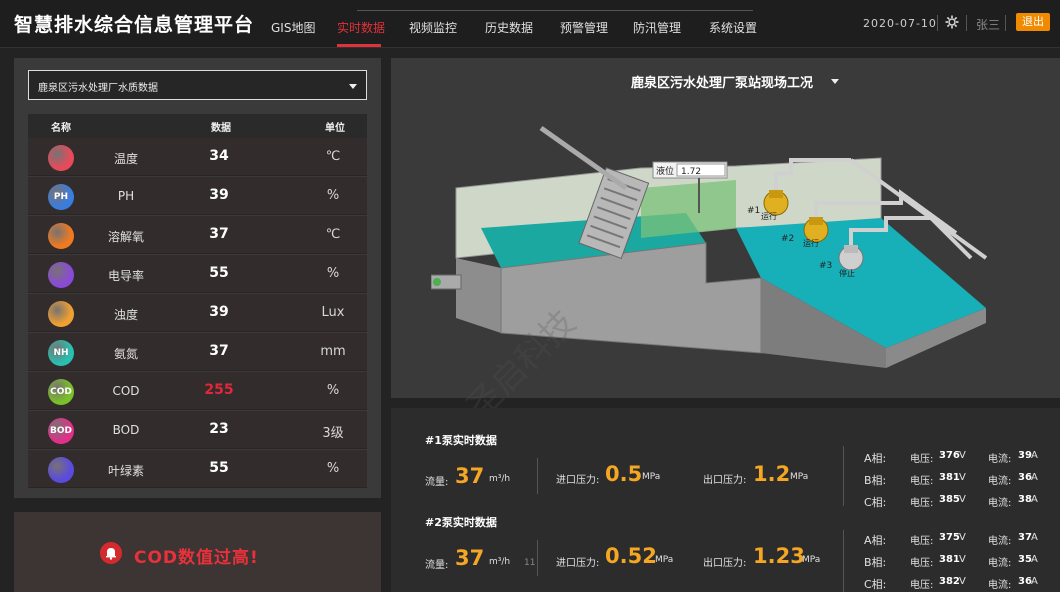 The width and height of the screenshot is (1060, 592). I want to click on table-row: 温度 34 ℃, so click(197, 157).